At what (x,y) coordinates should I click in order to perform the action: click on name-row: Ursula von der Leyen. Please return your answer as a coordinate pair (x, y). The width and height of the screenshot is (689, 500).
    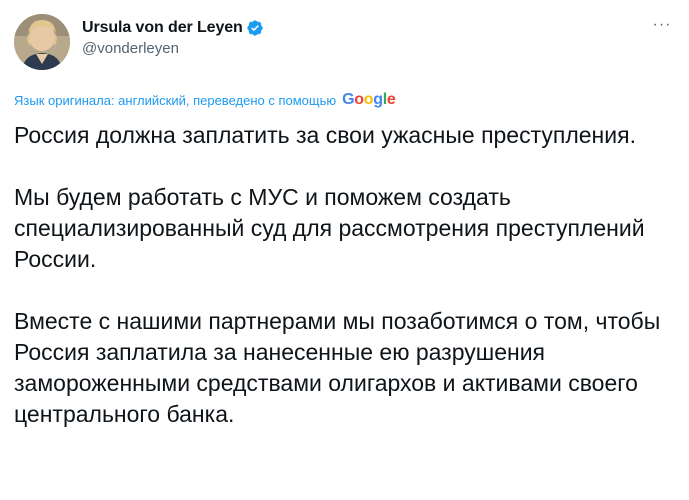
    Looking at the image, I should click on (173, 28).